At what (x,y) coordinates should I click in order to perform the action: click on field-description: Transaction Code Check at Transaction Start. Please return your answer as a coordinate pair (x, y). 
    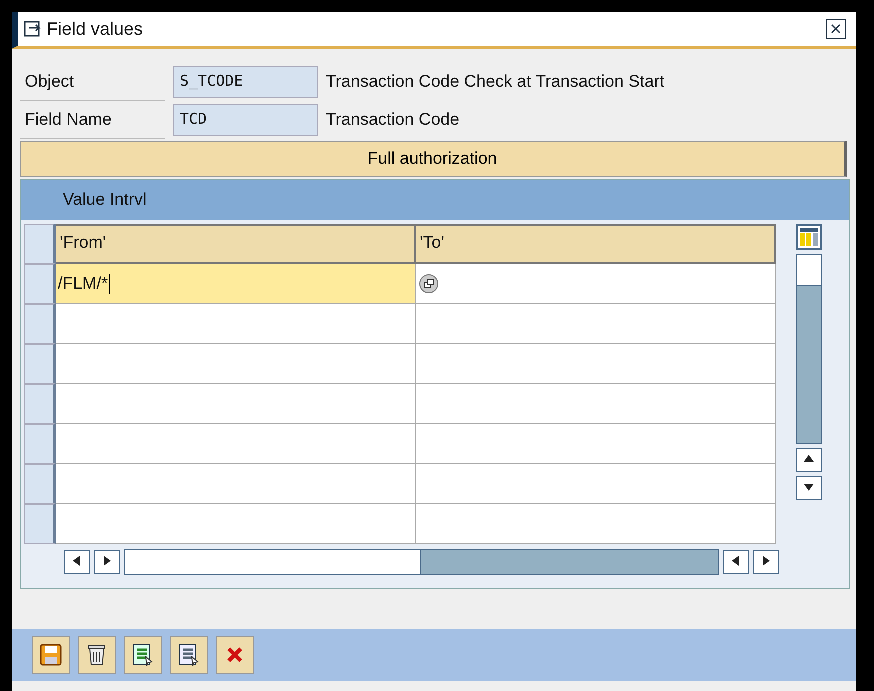
    Looking at the image, I should click on (495, 82).